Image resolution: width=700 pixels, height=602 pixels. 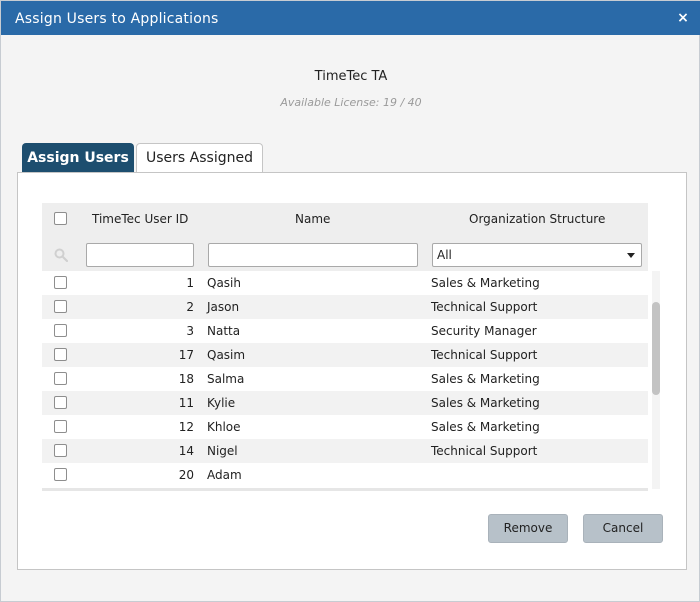 I want to click on name-cell: Adam, so click(x=224, y=475).